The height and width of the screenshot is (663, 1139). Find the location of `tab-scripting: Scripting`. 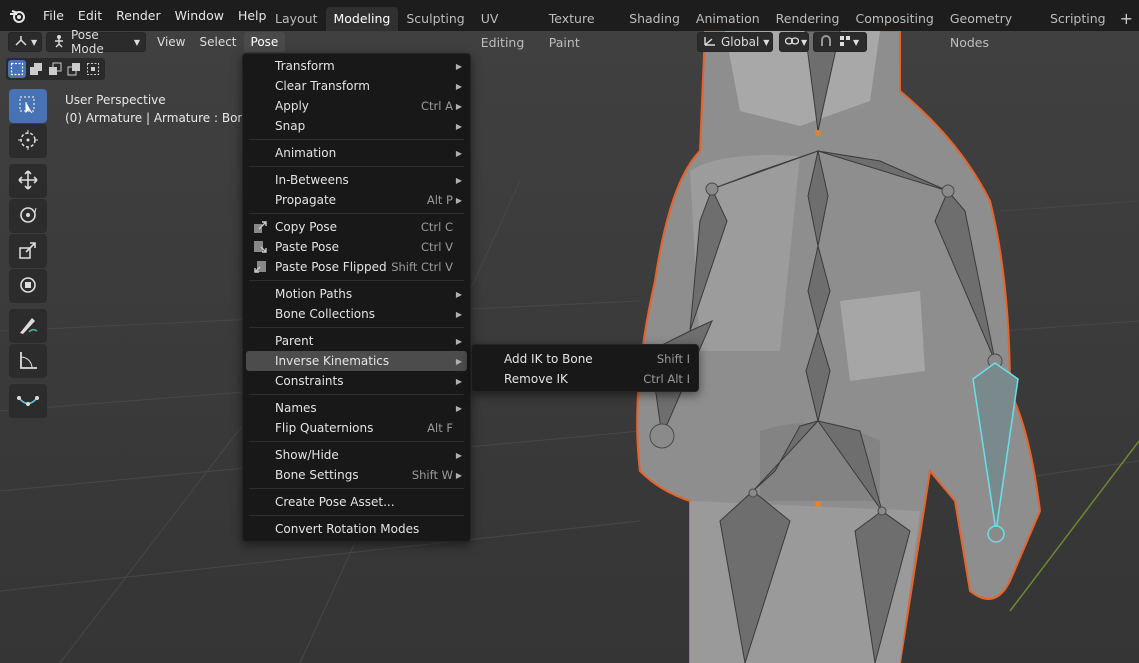

tab-scripting: Scripting is located at coordinates (1078, 19).